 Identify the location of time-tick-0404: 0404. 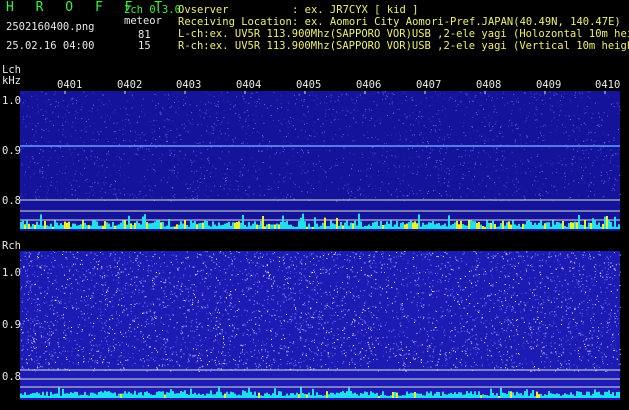
(249, 85).